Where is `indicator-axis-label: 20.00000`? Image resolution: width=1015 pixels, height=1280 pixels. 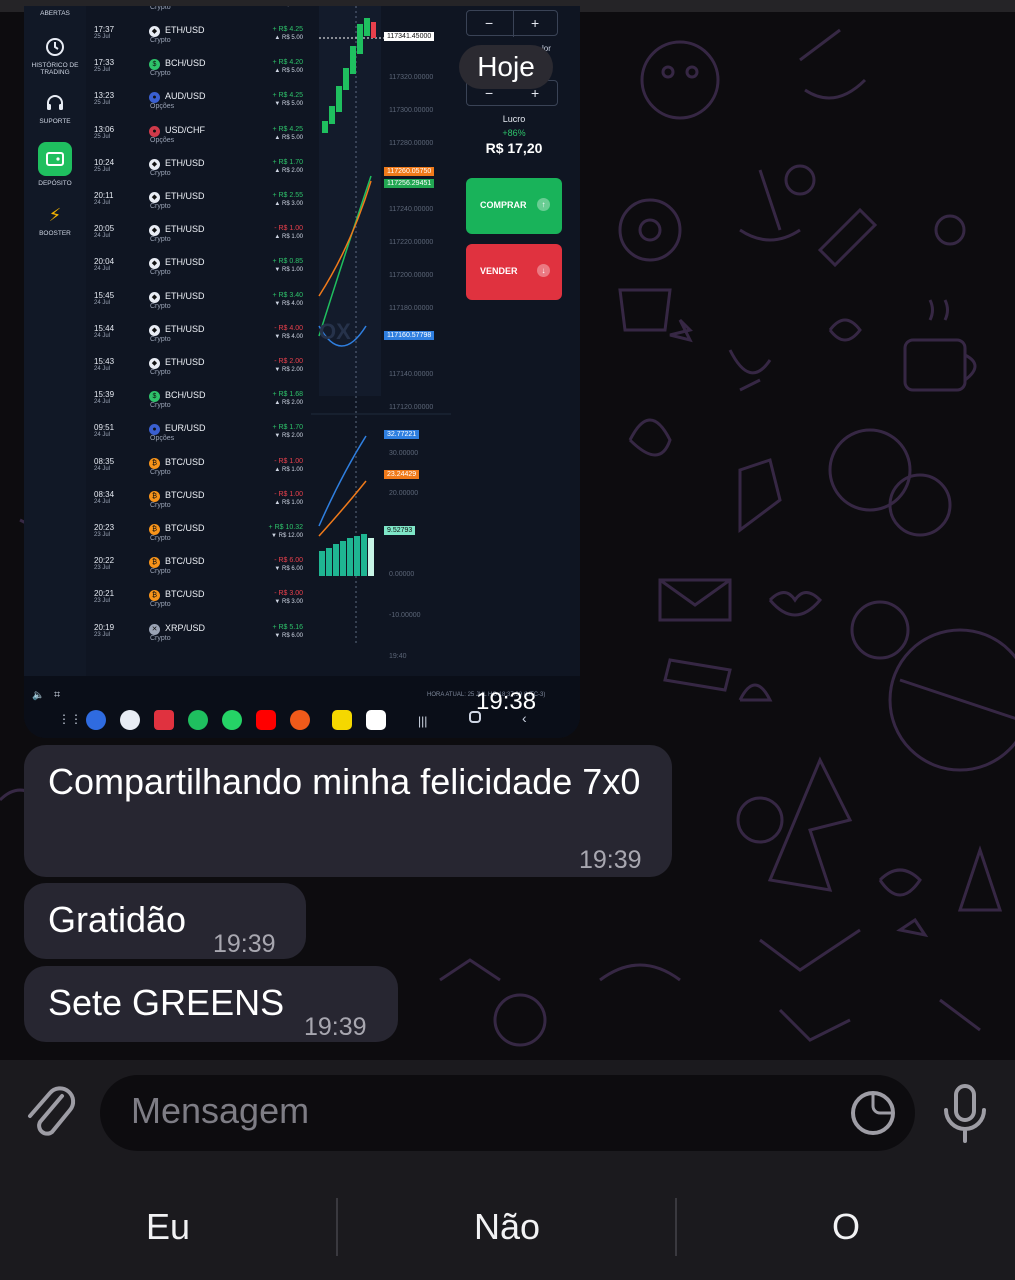
indicator-axis-label: 20.00000 is located at coordinates (404, 493).